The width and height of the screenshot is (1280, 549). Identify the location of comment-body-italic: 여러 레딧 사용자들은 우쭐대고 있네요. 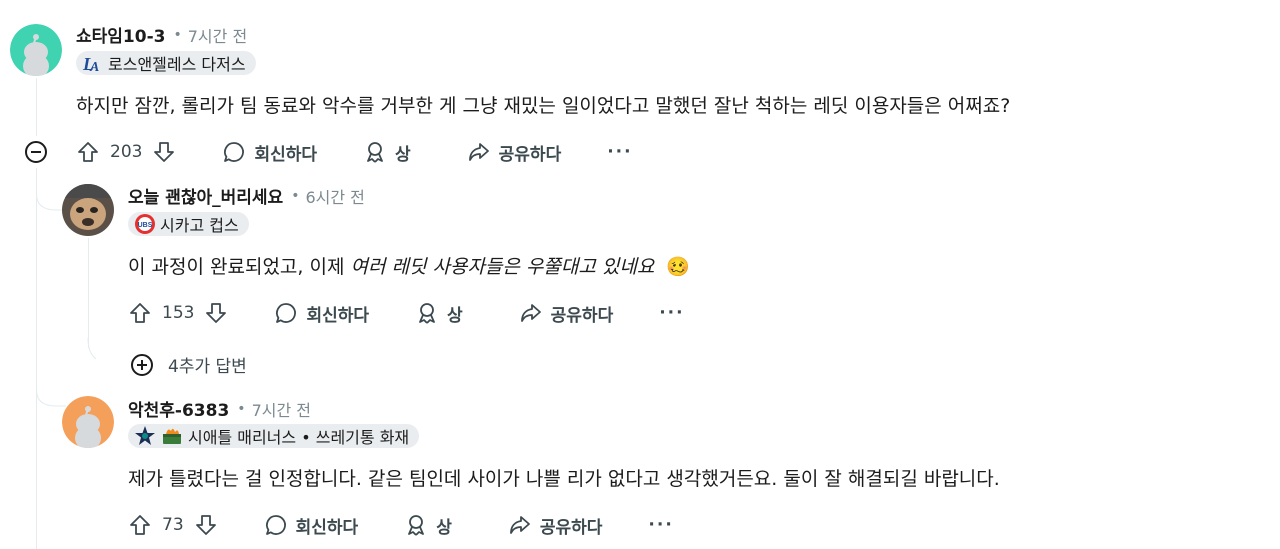
(502, 267).